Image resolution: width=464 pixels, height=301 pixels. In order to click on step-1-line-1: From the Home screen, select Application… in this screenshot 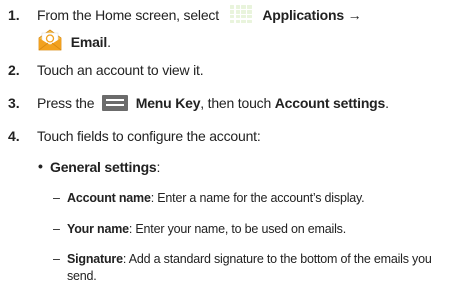, I will do `click(199, 14)`.